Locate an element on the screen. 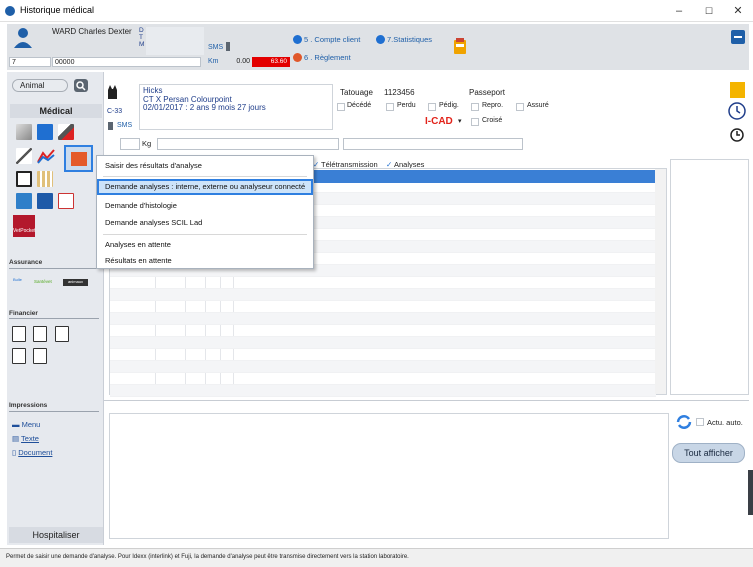 The width and height of the screenshot is (753, 567). decede-label: Décédé is located at coordinates (359, 105).